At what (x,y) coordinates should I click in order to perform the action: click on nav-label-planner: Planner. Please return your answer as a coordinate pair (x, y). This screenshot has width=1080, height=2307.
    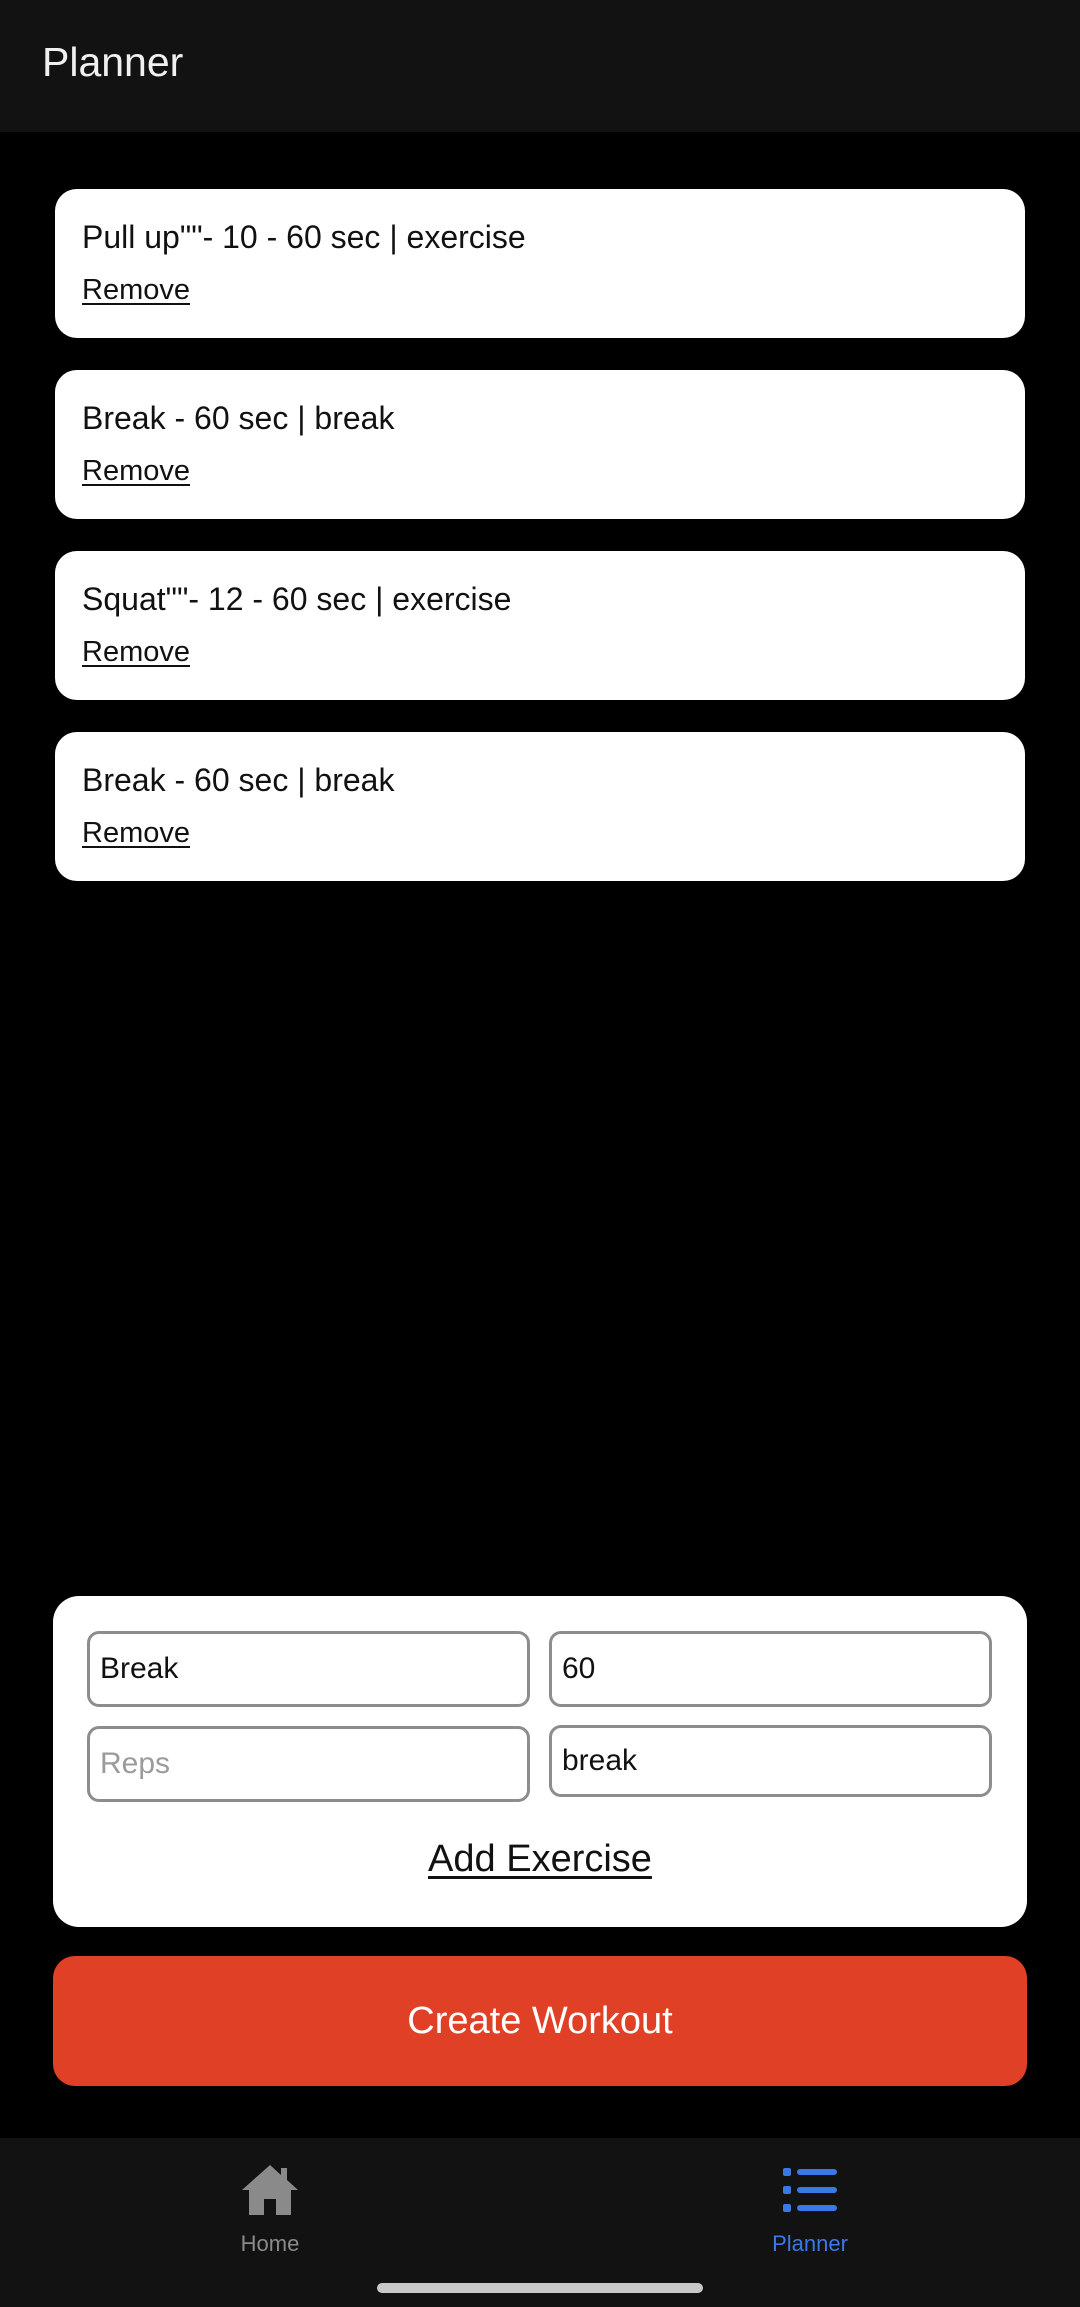
    Looking at the image, I should click on (810, 2243).